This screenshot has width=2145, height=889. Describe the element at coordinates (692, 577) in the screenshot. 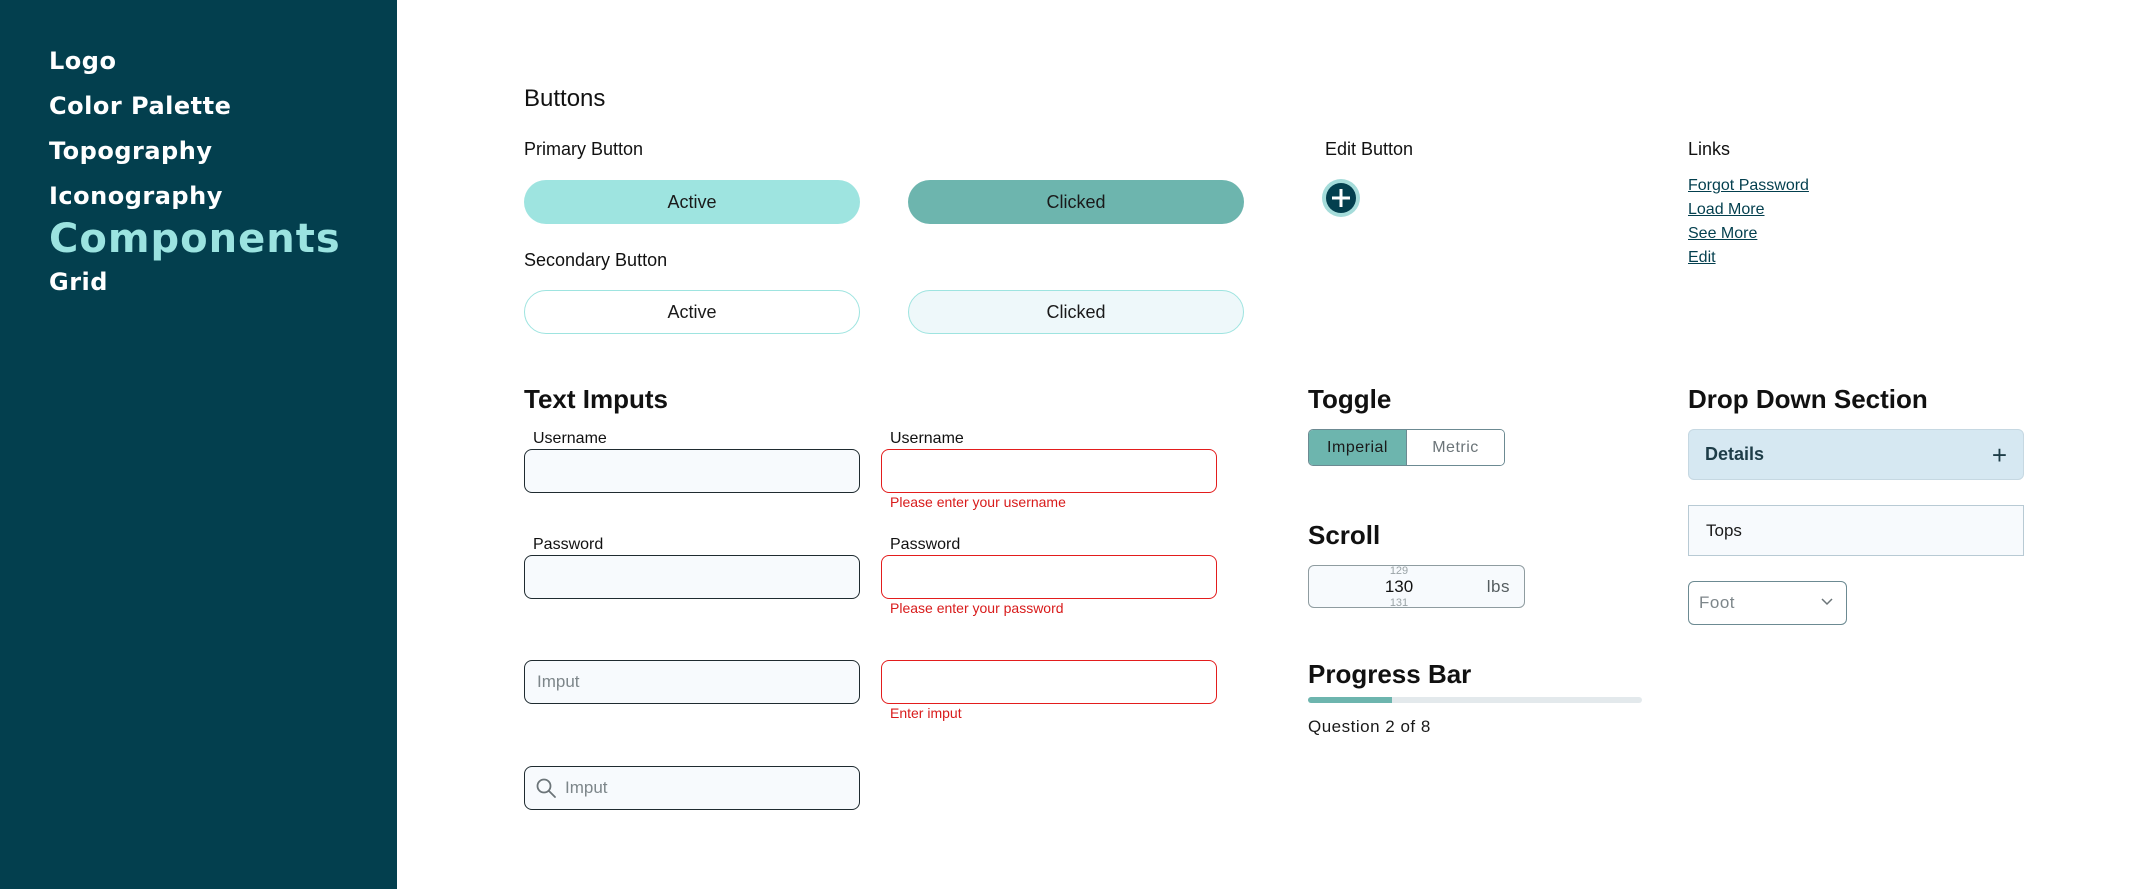

I see `password-field` at that location.